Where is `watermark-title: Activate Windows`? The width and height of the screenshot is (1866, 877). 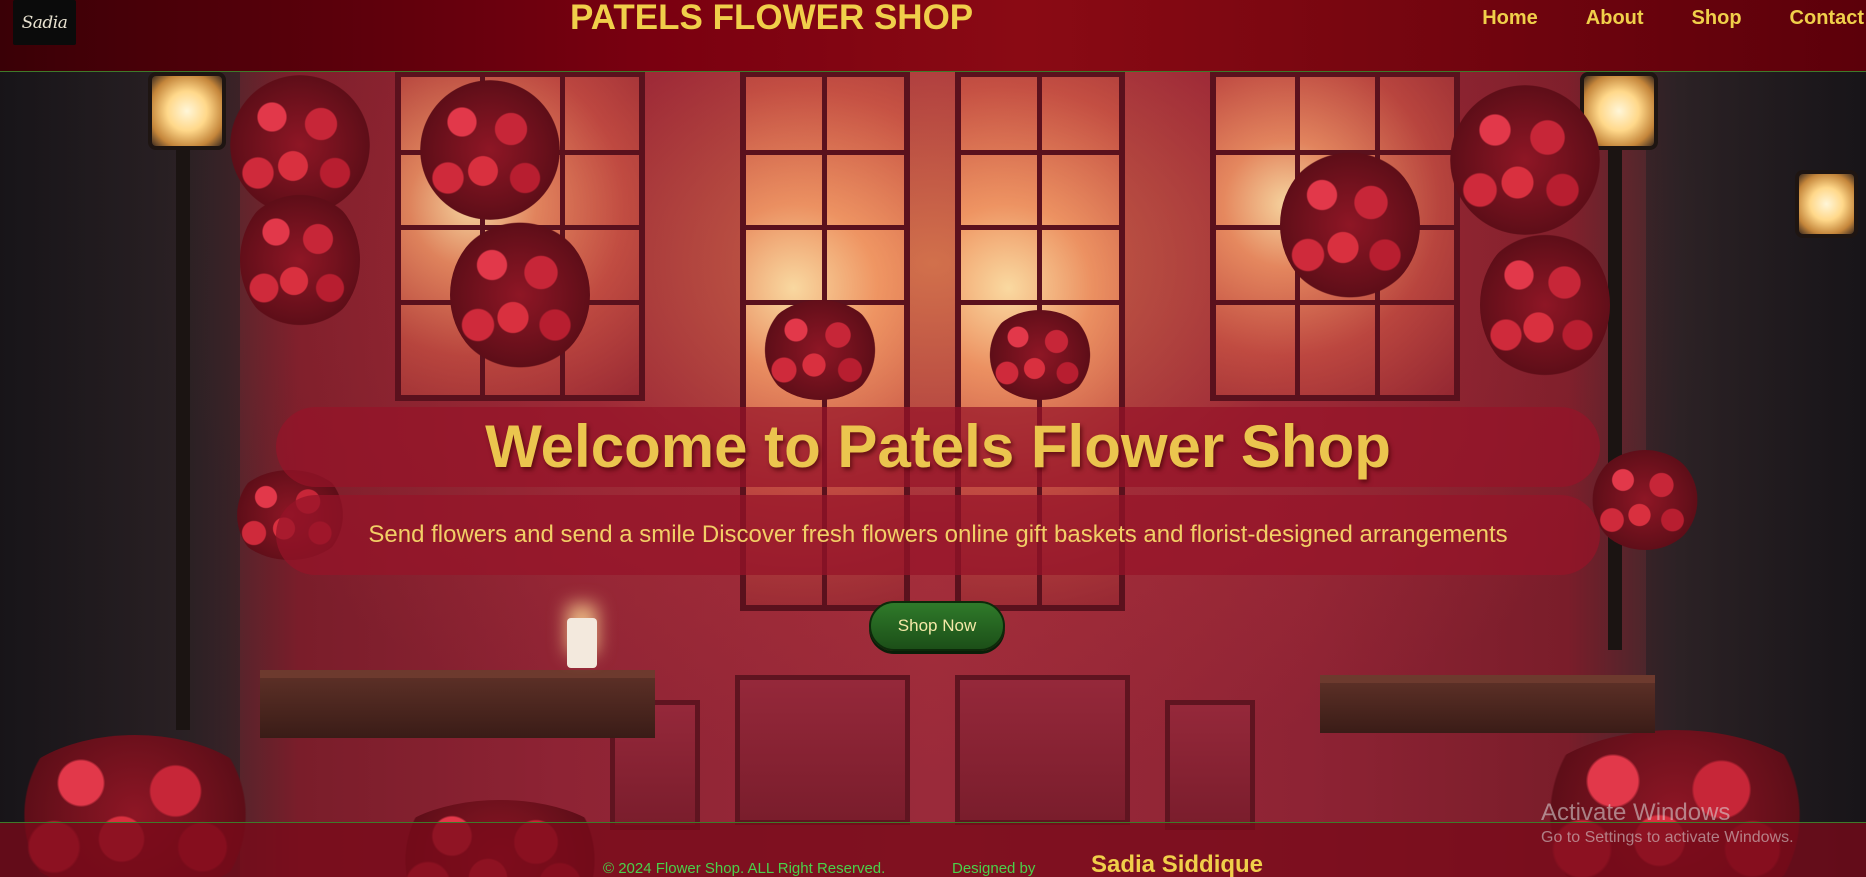 watermark-title: Activate Windows is located at coordinates (1636, 812).